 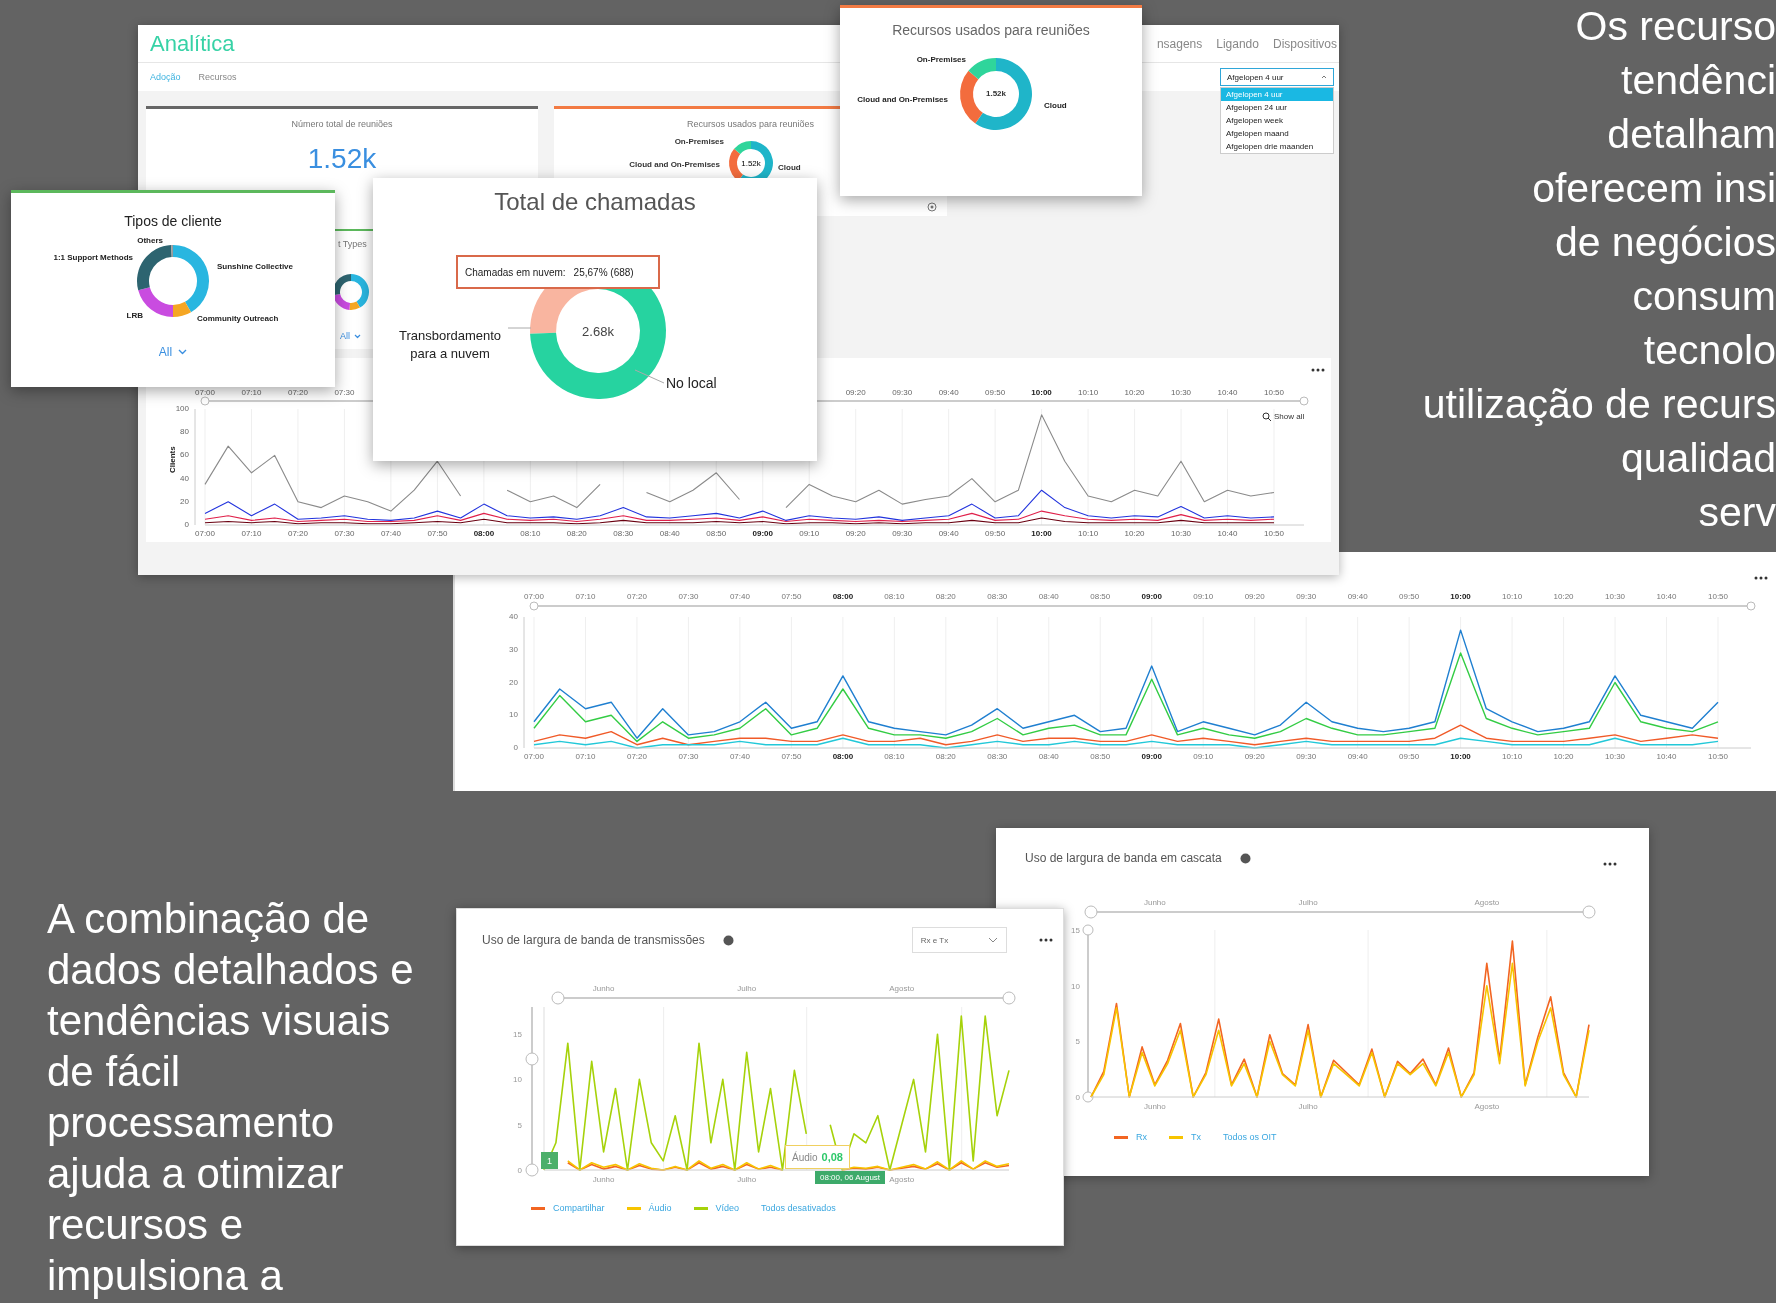 I want to click on legend-item: Vídeo, so click(x=716, y=1208).